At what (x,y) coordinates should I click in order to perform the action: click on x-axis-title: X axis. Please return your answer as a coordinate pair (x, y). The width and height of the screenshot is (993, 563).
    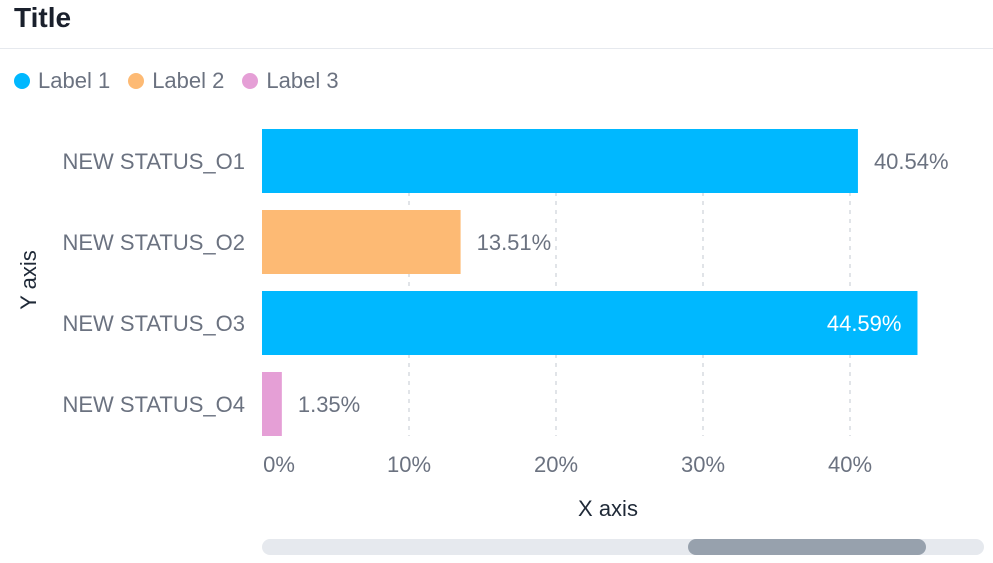
    Looking at the image, I should click on (608, 508).